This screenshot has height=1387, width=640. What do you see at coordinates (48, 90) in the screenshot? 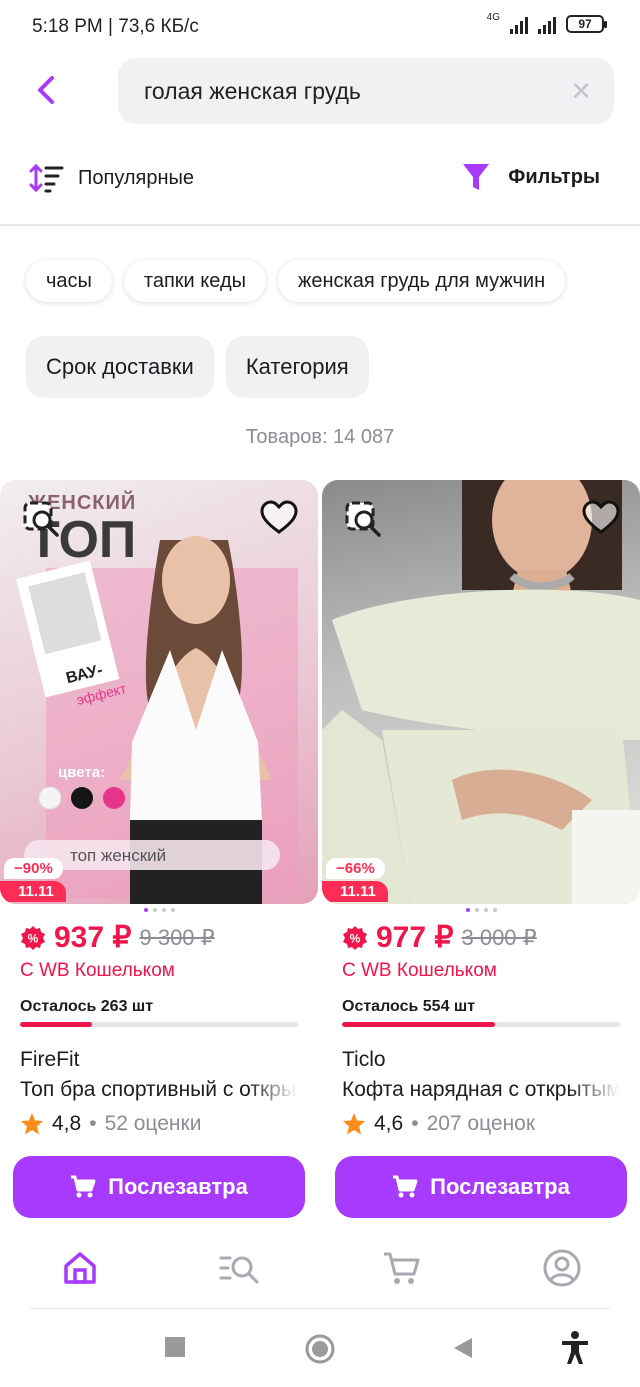
I see `back-arrow-icon` at bounding box center [48, 90].